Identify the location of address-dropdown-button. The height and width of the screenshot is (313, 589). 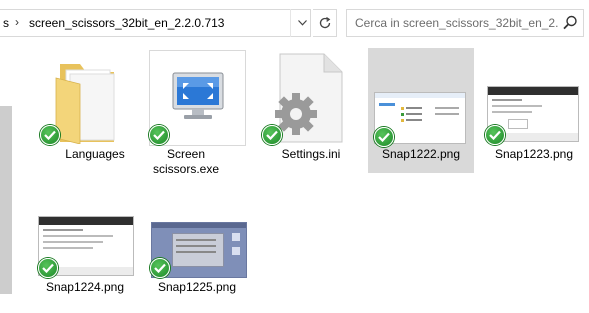
(301, 23).